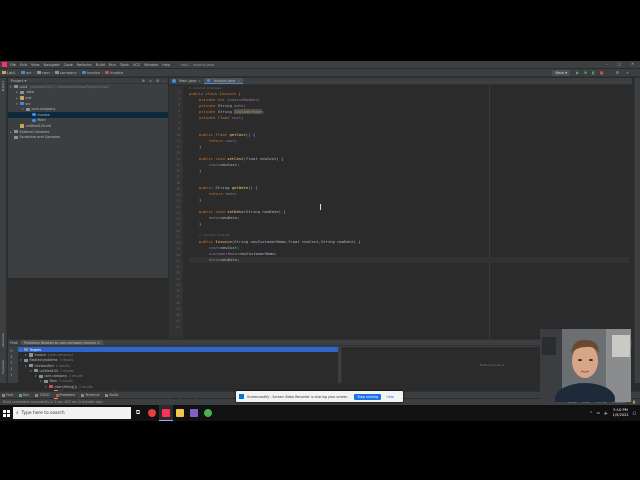  Describe the element at coordinates (178, 171) in the screenshot. I see `line-number: 16` at that location.